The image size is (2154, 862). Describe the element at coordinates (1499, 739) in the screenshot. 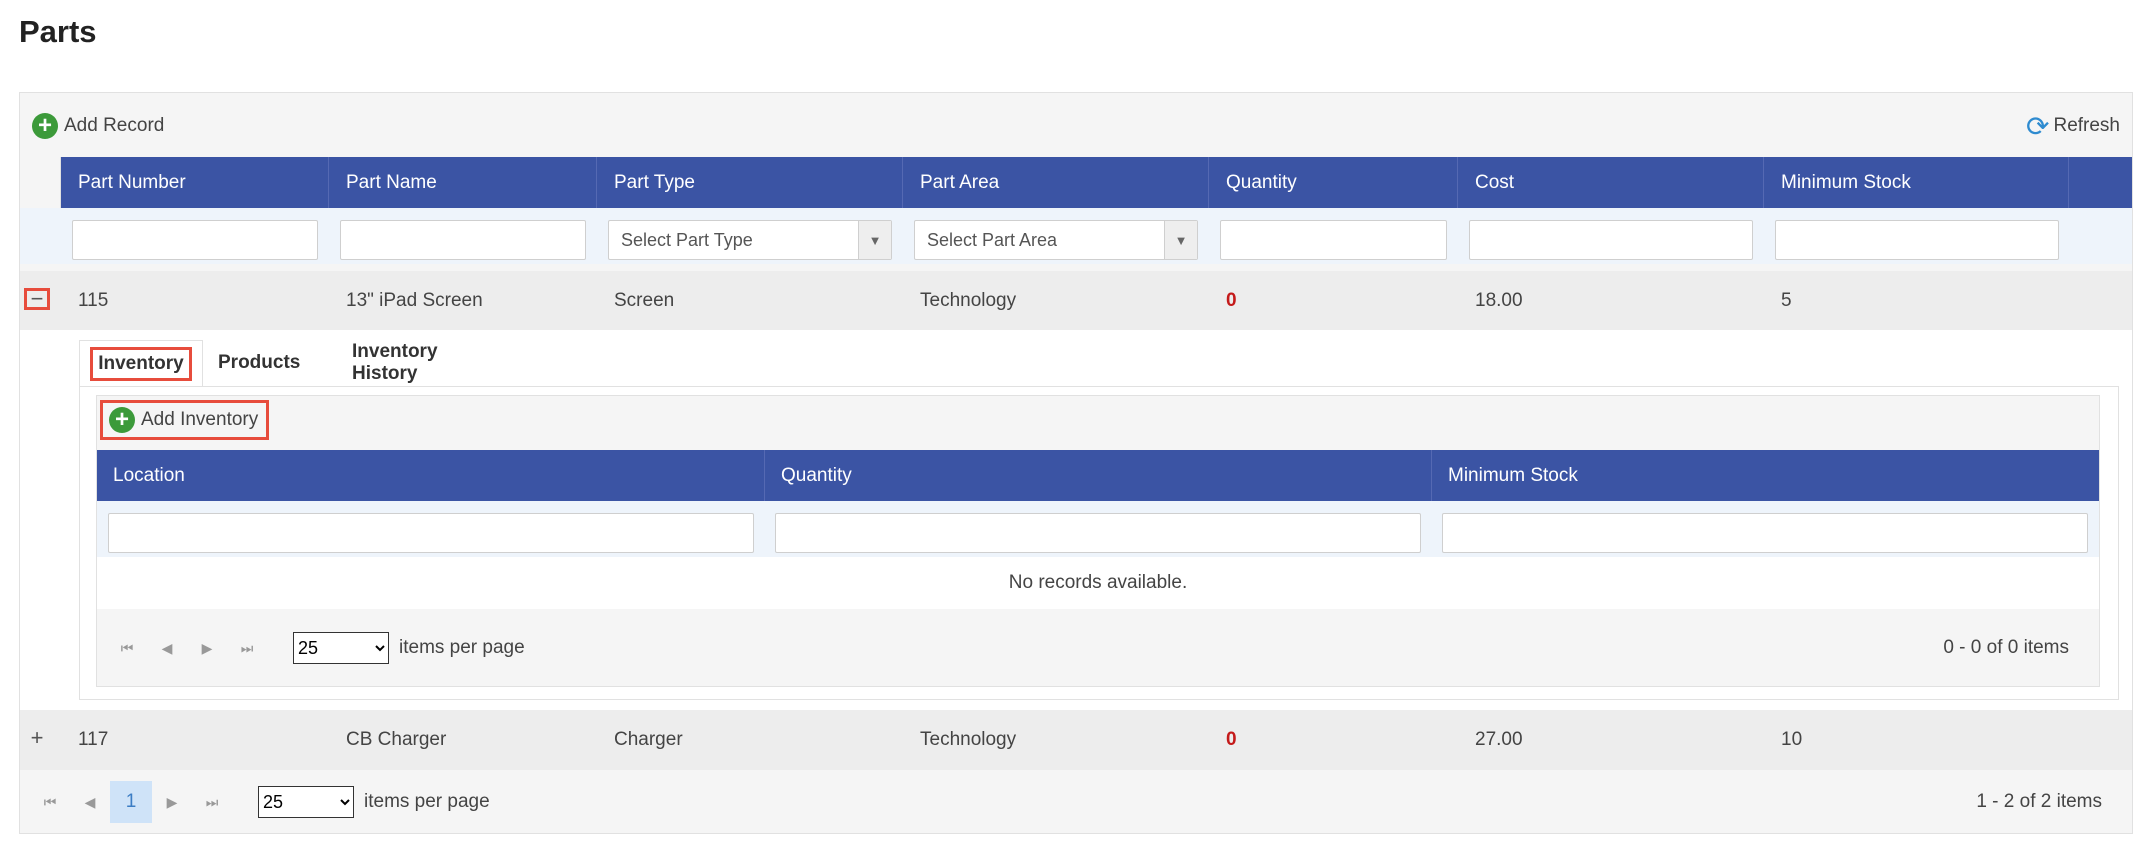

I see `cell-cost: 27.00` at that location.